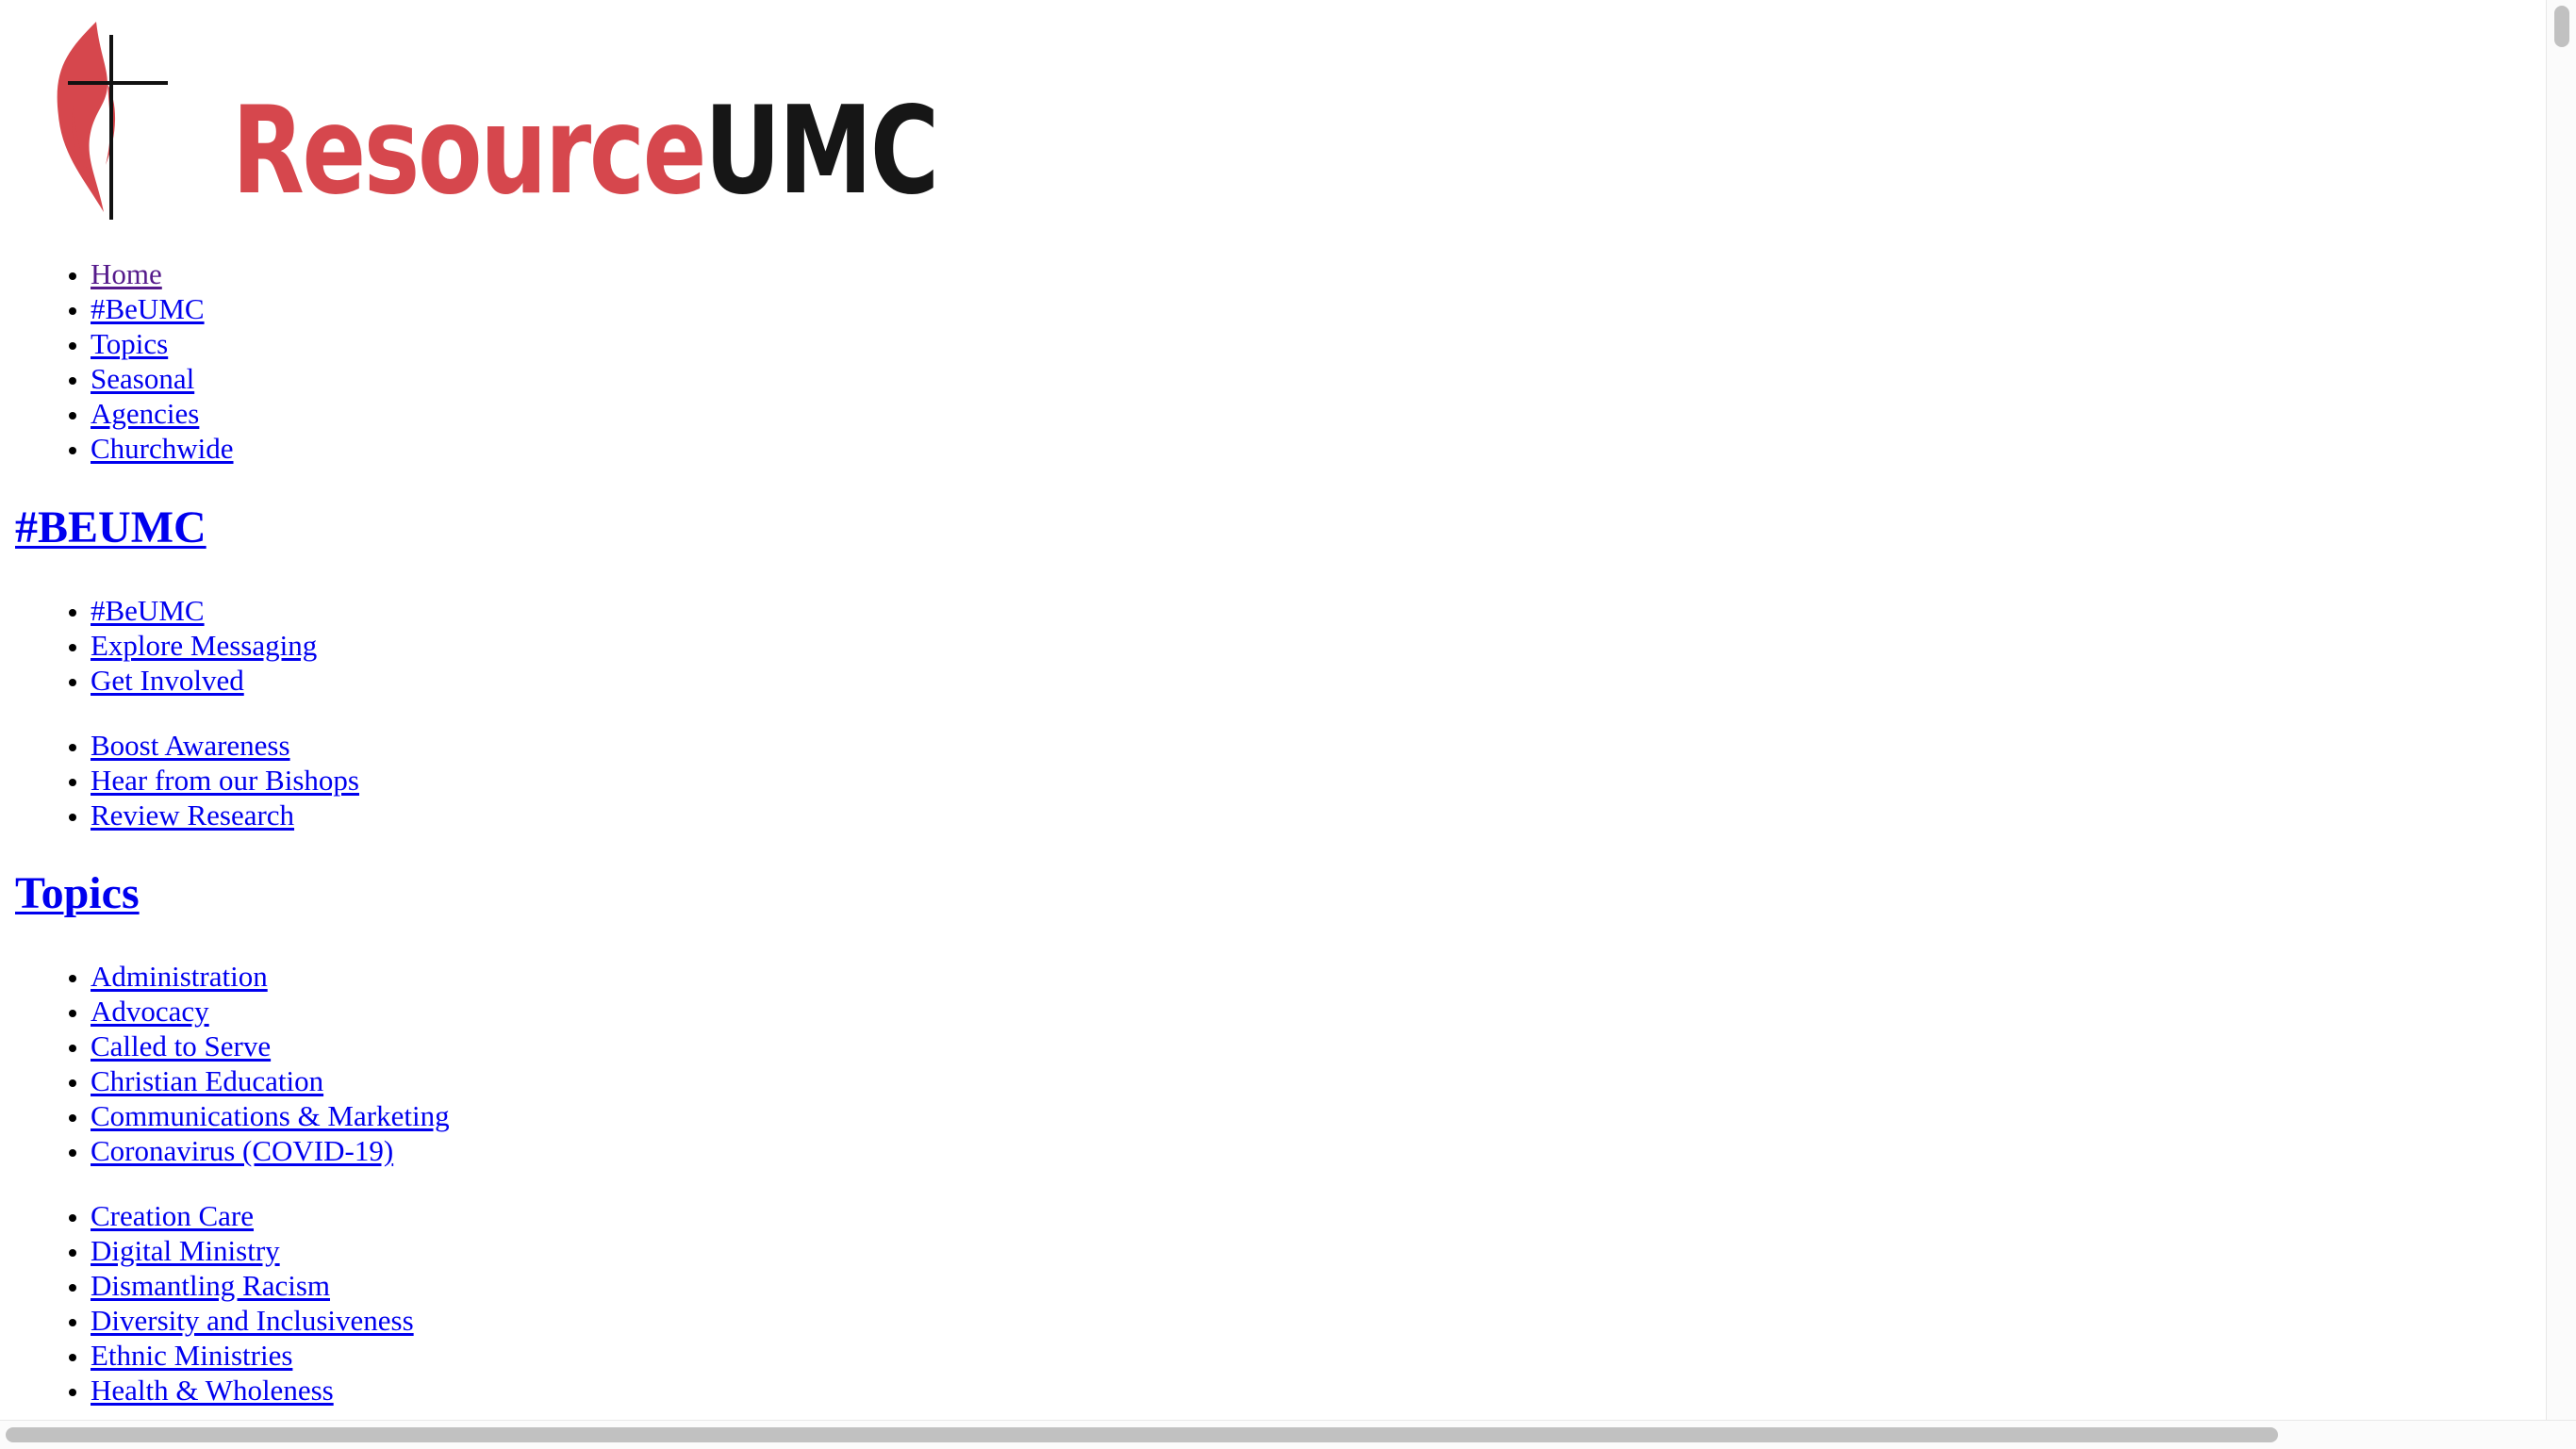  I want to click on link-review-research: Review Research, so click(192, 815).